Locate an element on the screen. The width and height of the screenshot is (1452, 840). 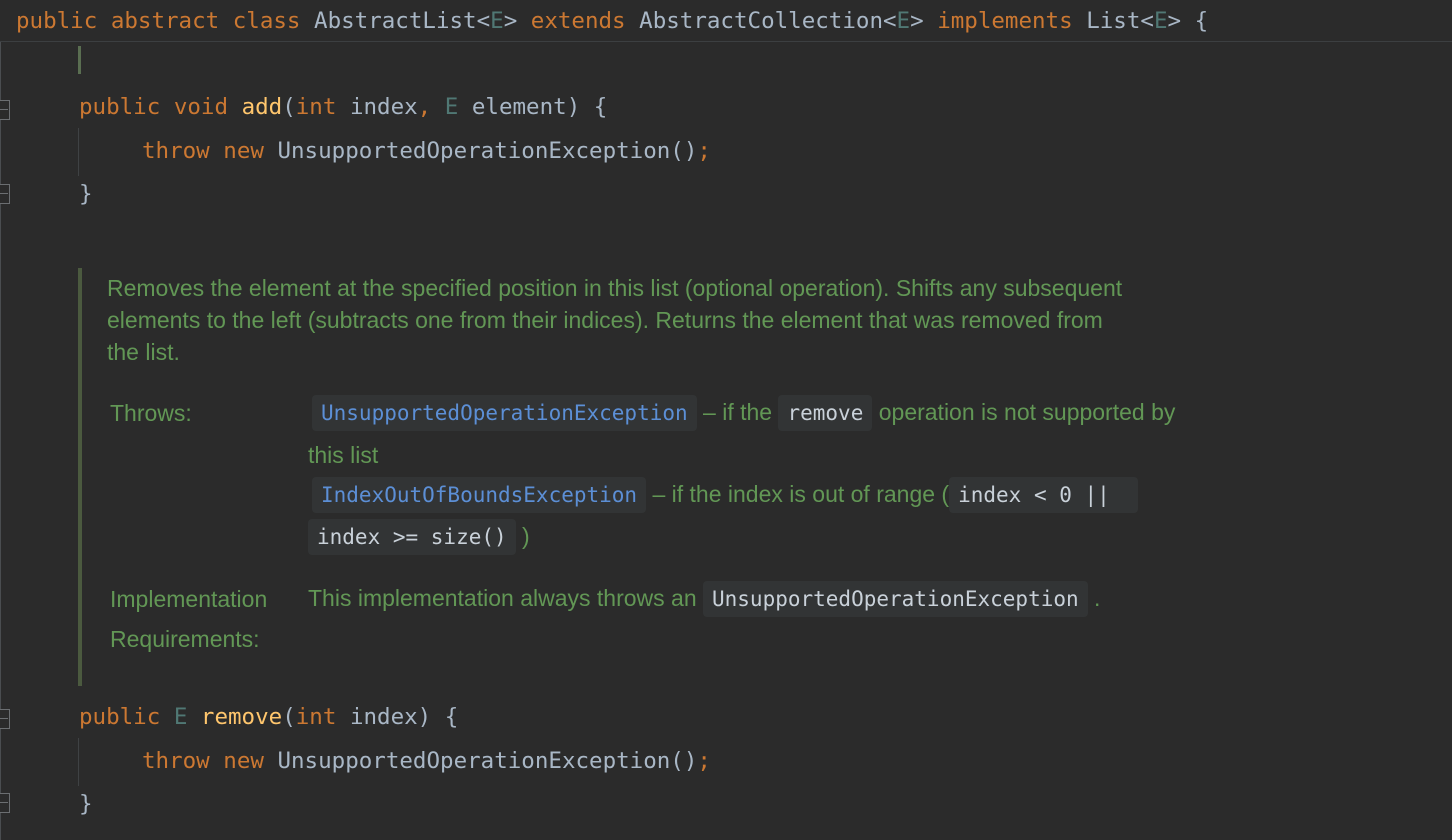
doc-text: ) is located at coordinates (526, 536).